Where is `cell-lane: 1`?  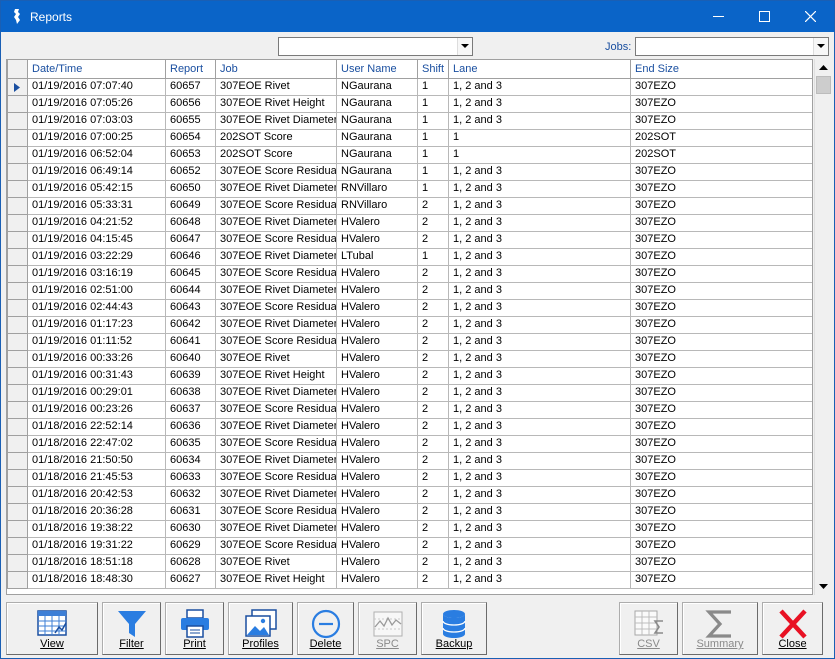 cell-lane: 1 is located at coordinates (539, 137).